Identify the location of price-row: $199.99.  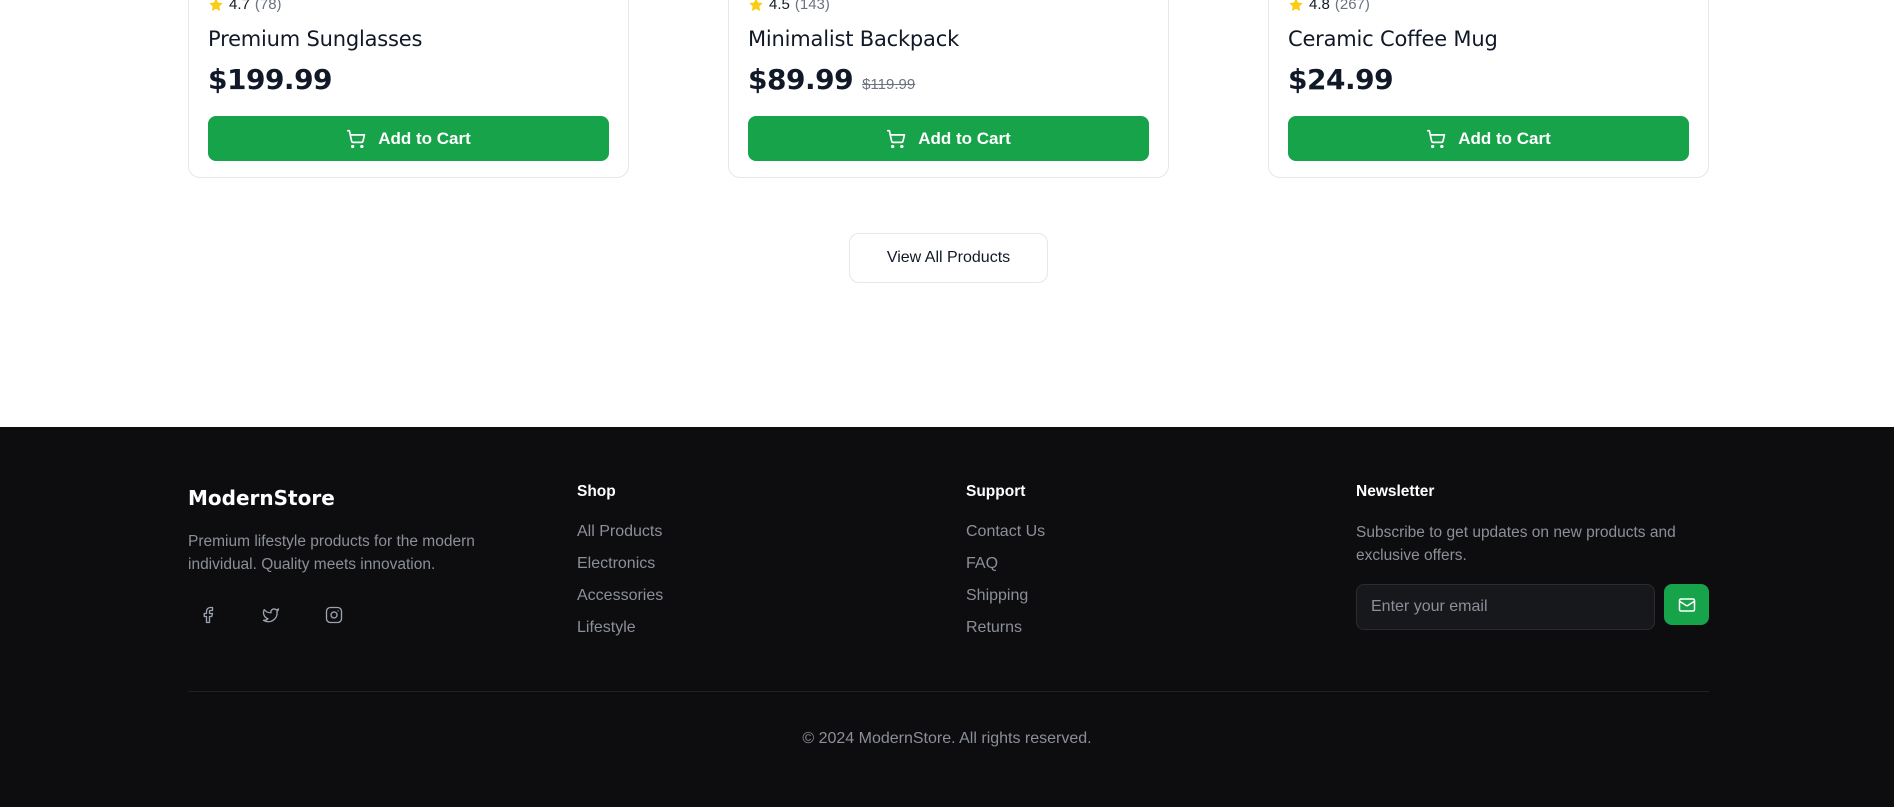
(270, 79).